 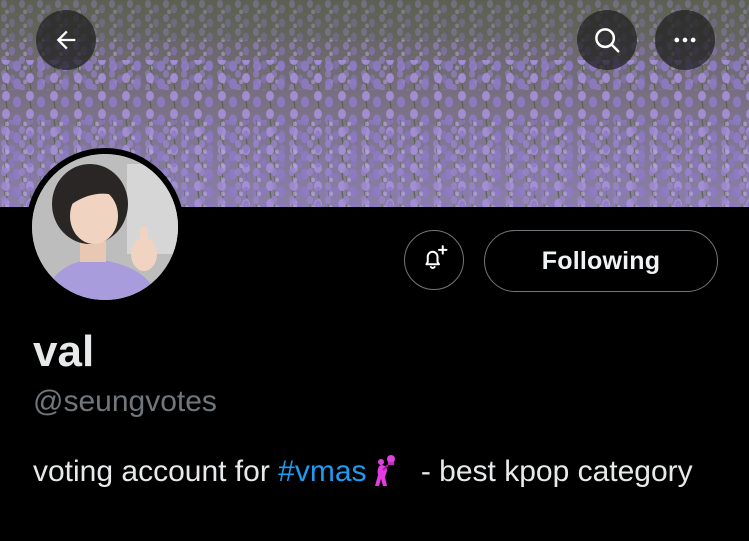 What do you see at coordinates (552, 471) in the screenshot?
I see `bio-text-continued: - best kpop category` at bounding box center [552, 471].